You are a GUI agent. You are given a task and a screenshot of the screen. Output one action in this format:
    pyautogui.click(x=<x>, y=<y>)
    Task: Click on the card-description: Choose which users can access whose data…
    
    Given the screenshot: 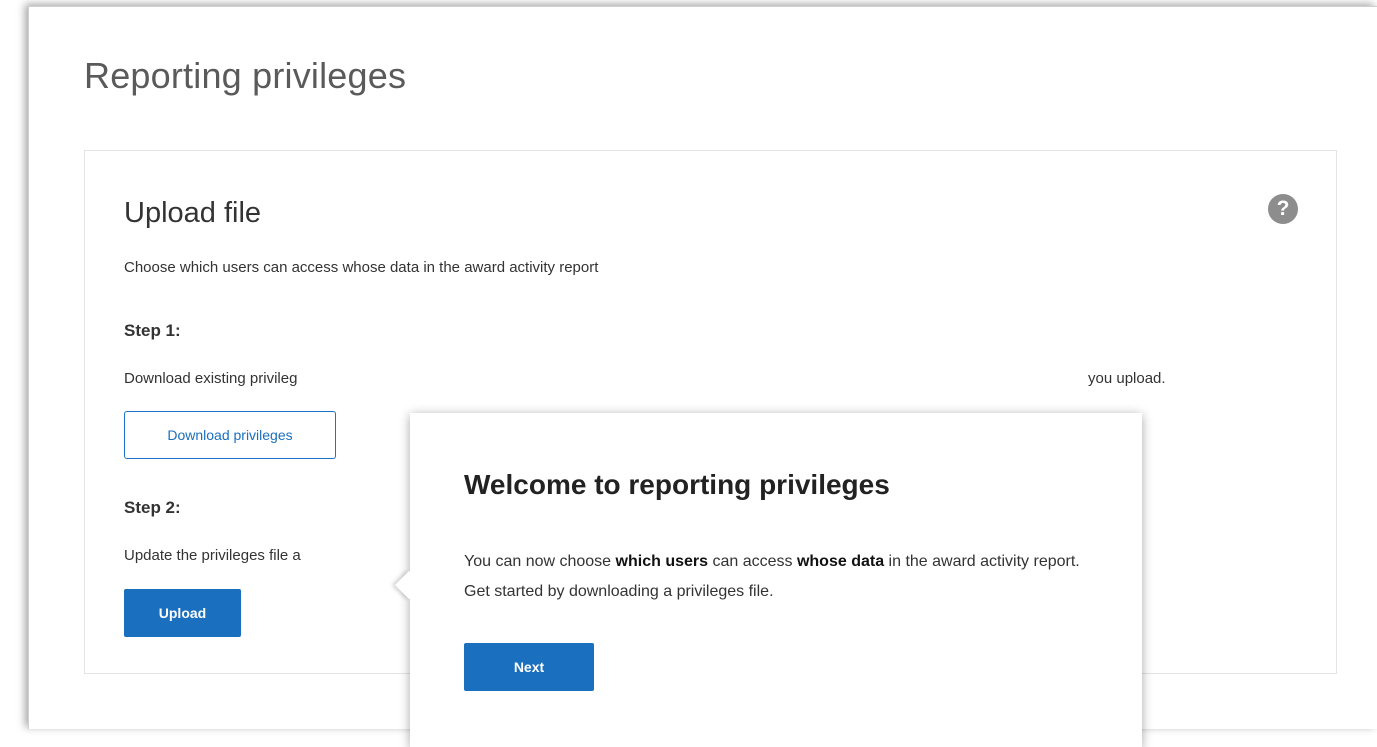 What is the action you would take?
    pyautogui.click(x=361, y=267)
    